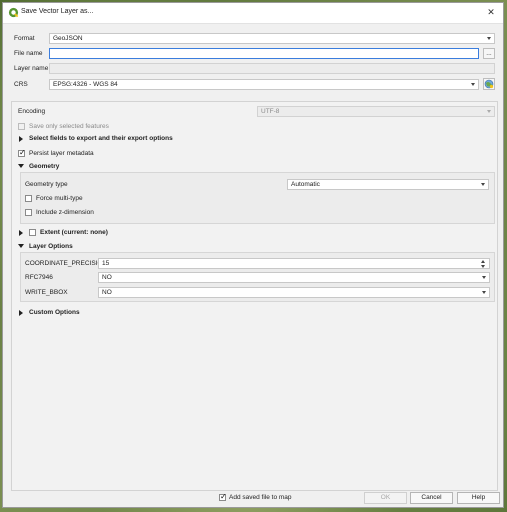 The width and height of the screenshot is (507, 512). Describe the element at coordinates (106, 263) in the screenshot. I see `coord-precision-value: 15` at that location.